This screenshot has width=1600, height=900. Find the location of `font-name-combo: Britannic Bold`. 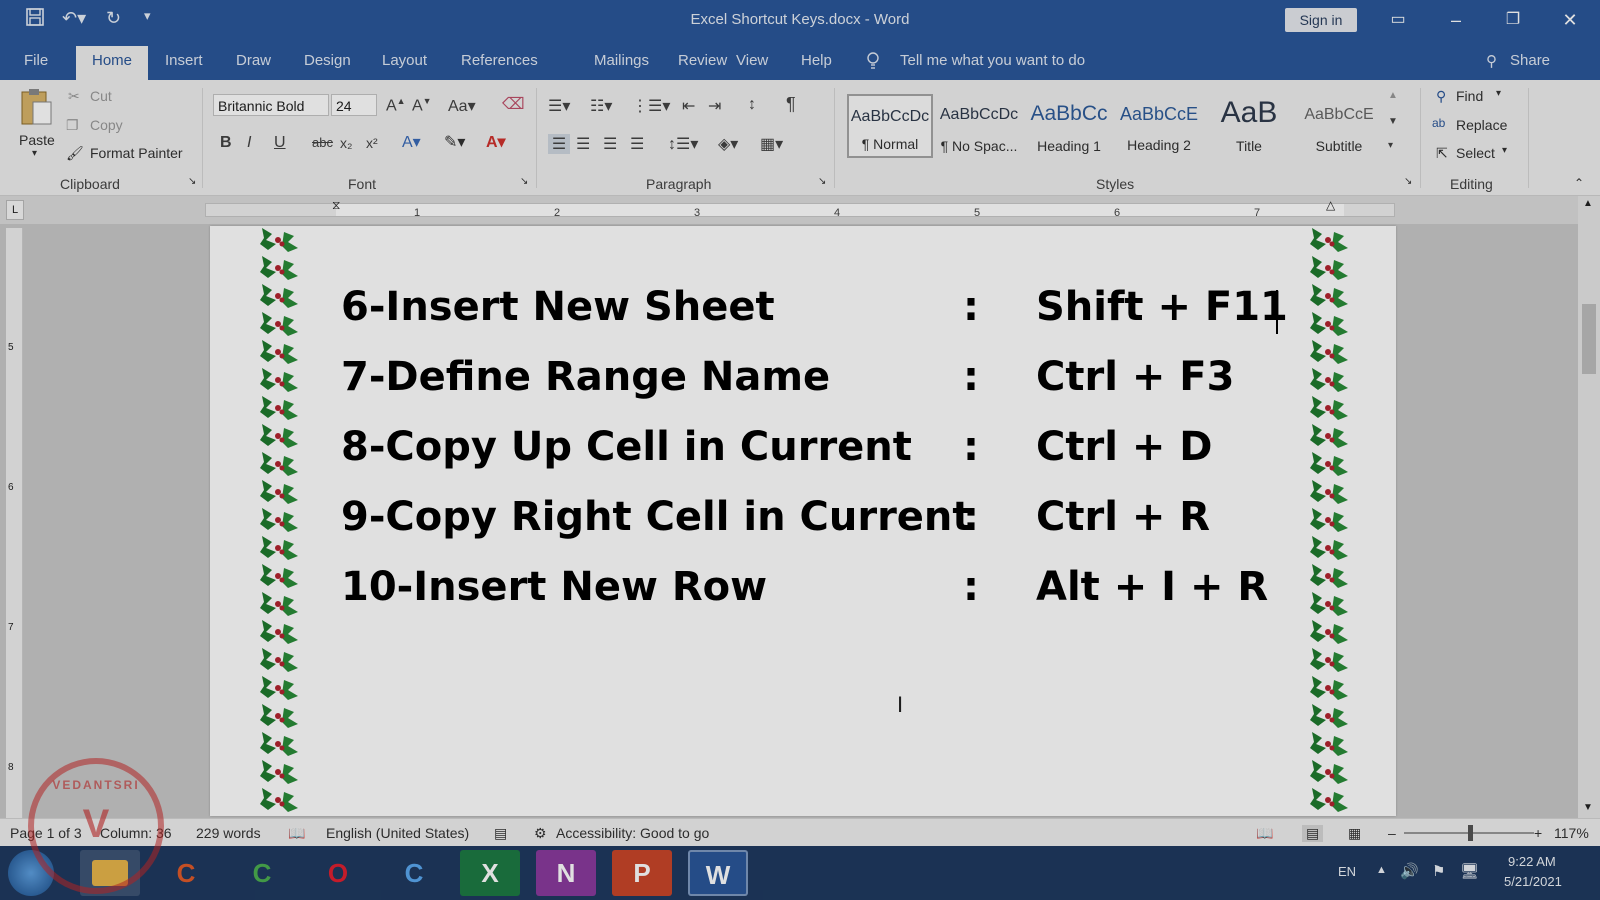

font-name-combo: Britannic Bold is located at coordinates (271, 105).